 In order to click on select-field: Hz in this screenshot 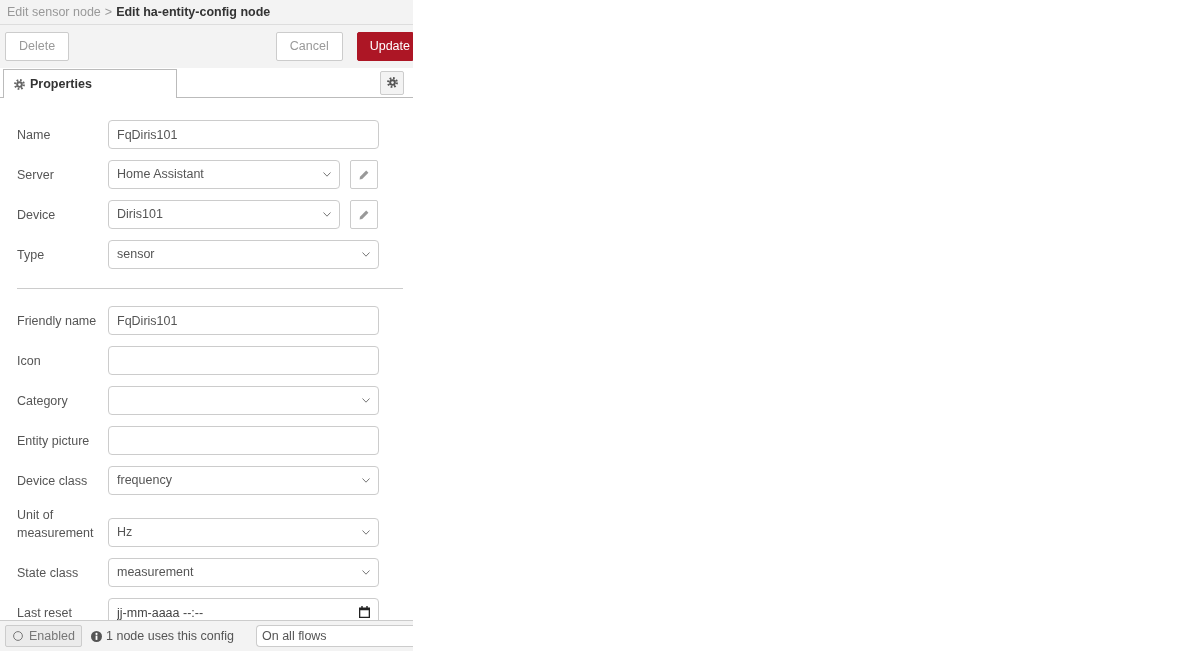, I will do `click(243, 532)`.